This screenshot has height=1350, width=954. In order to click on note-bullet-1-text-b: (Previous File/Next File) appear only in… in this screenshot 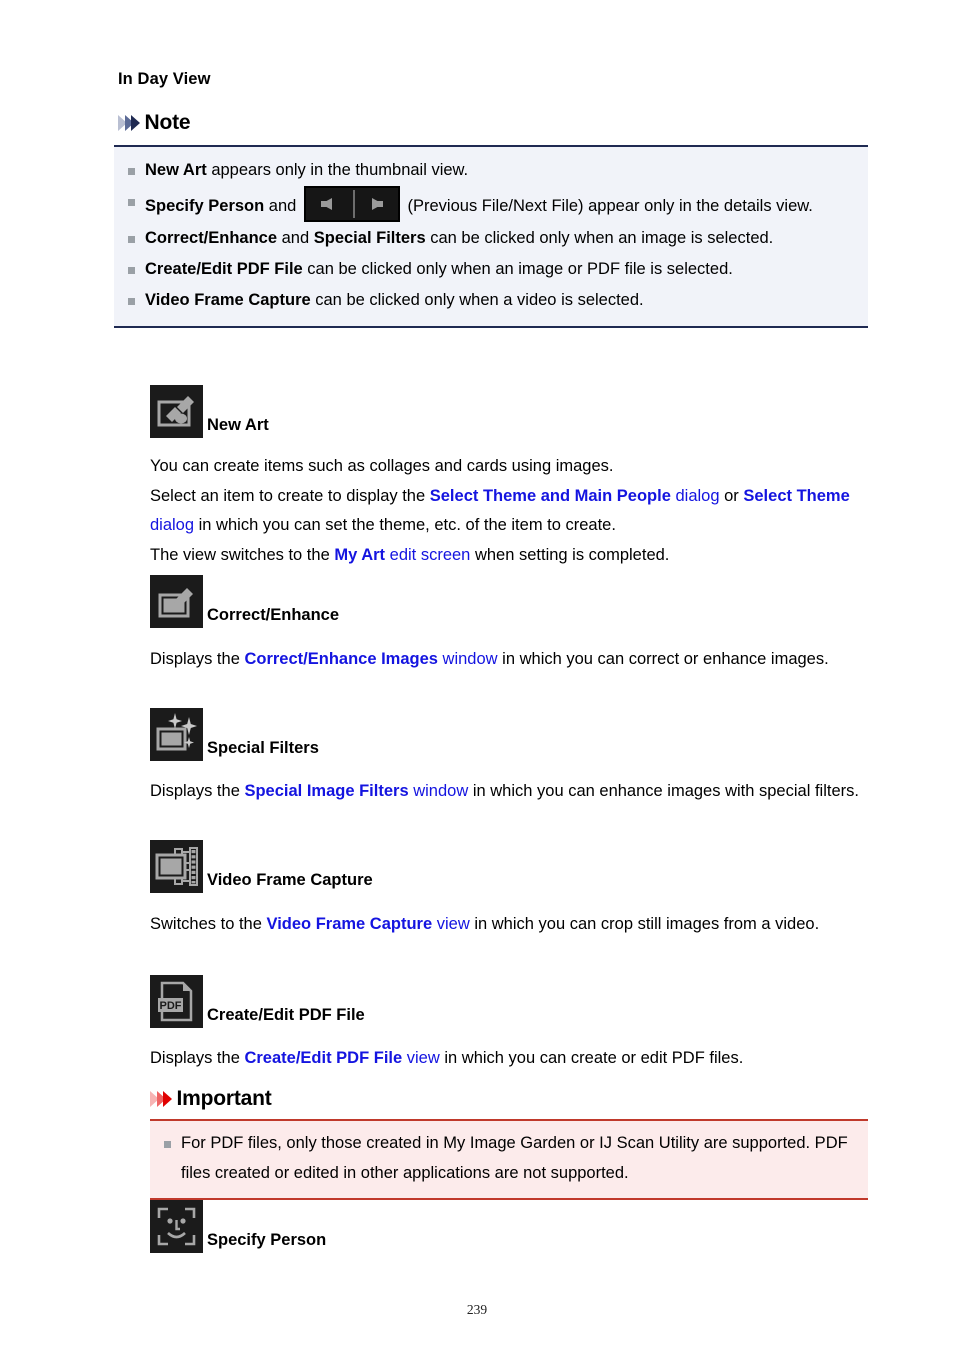, I will do `click(607, 206)`.